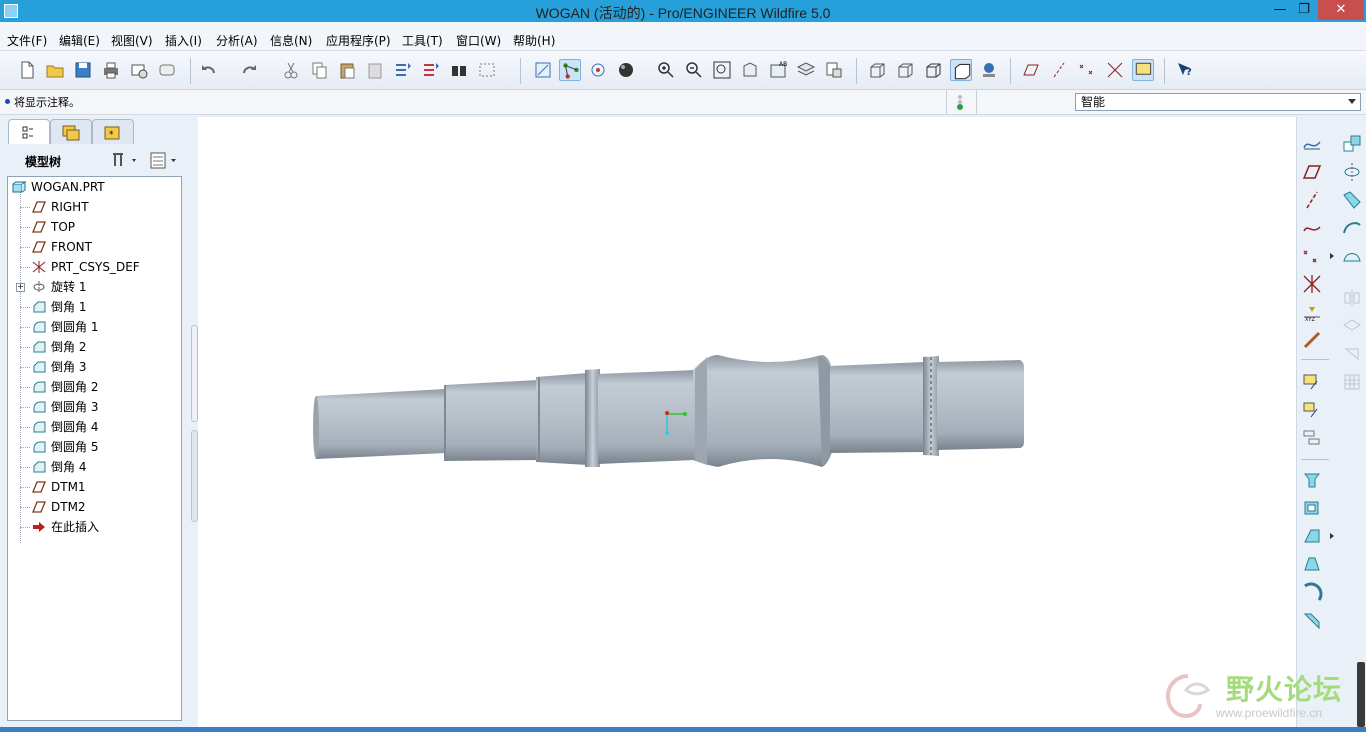 The height and width of the screenshot is (732, 1366). Describe the element at coordinates (666, 70) in the screenshot. I see `zoom-in-icon` at that location.